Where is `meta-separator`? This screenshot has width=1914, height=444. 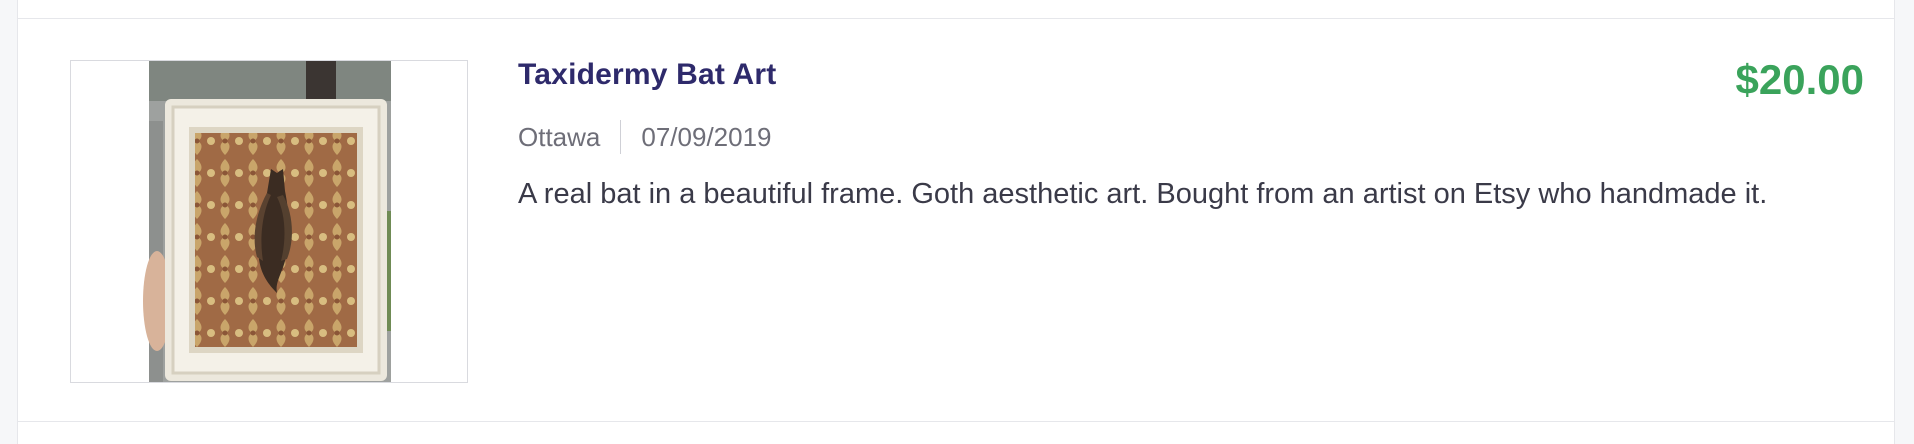 meta-separator is located at coordinates (621, 137).